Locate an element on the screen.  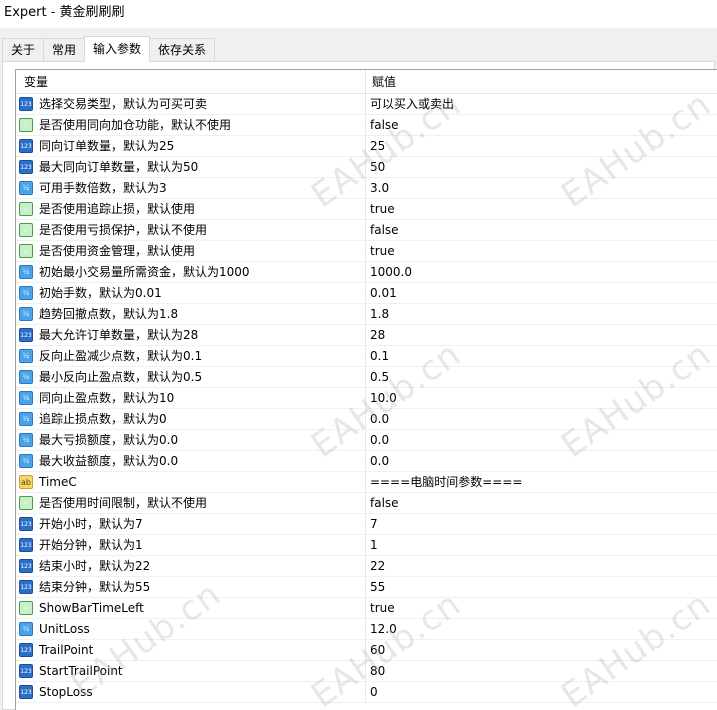
table-row: ✓ ShowBarTimeLeft true is located at coordinates (366, 608).